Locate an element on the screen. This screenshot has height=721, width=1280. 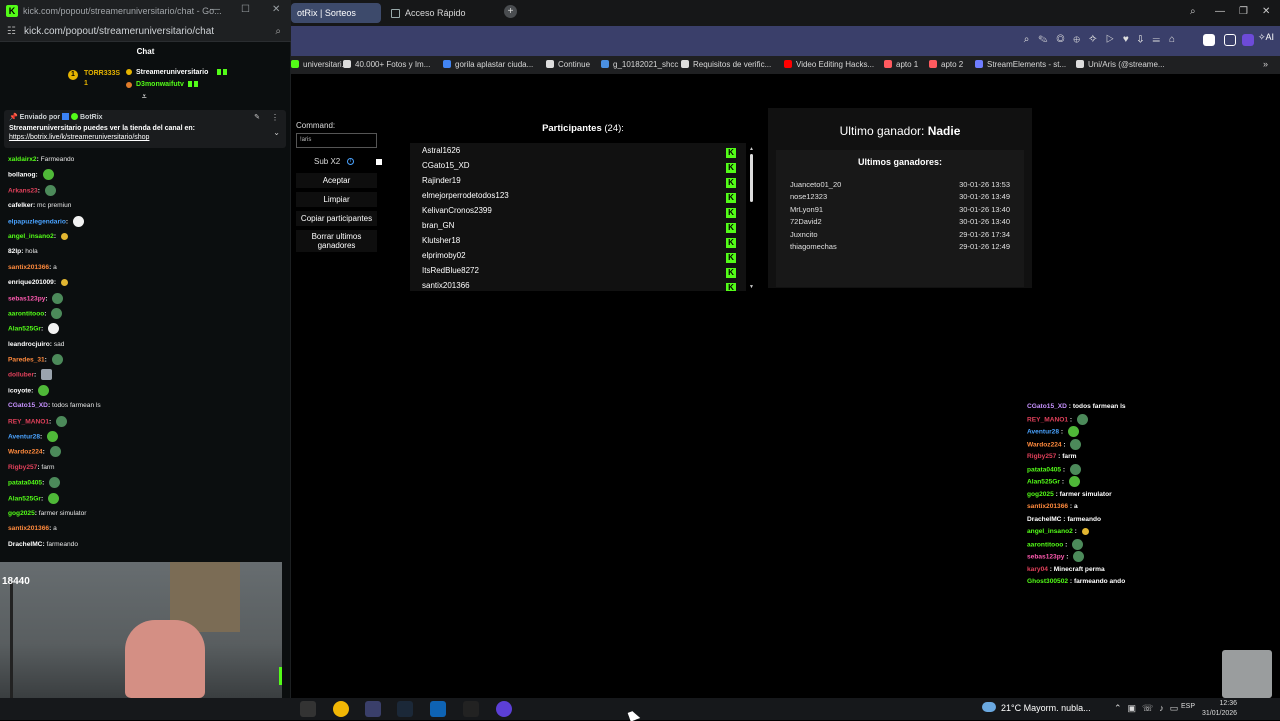
emote-icon is located at coordinates (55, 452).